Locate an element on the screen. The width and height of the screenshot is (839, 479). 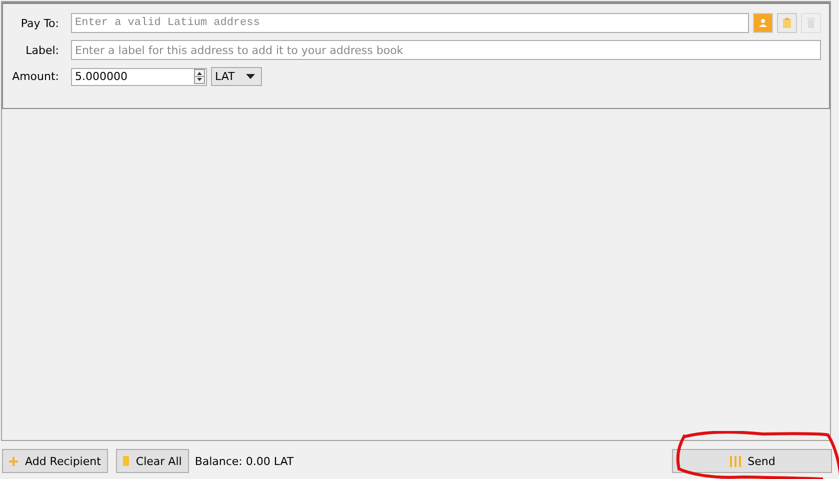
clipboard-icon is located at coordinates (787, 23).